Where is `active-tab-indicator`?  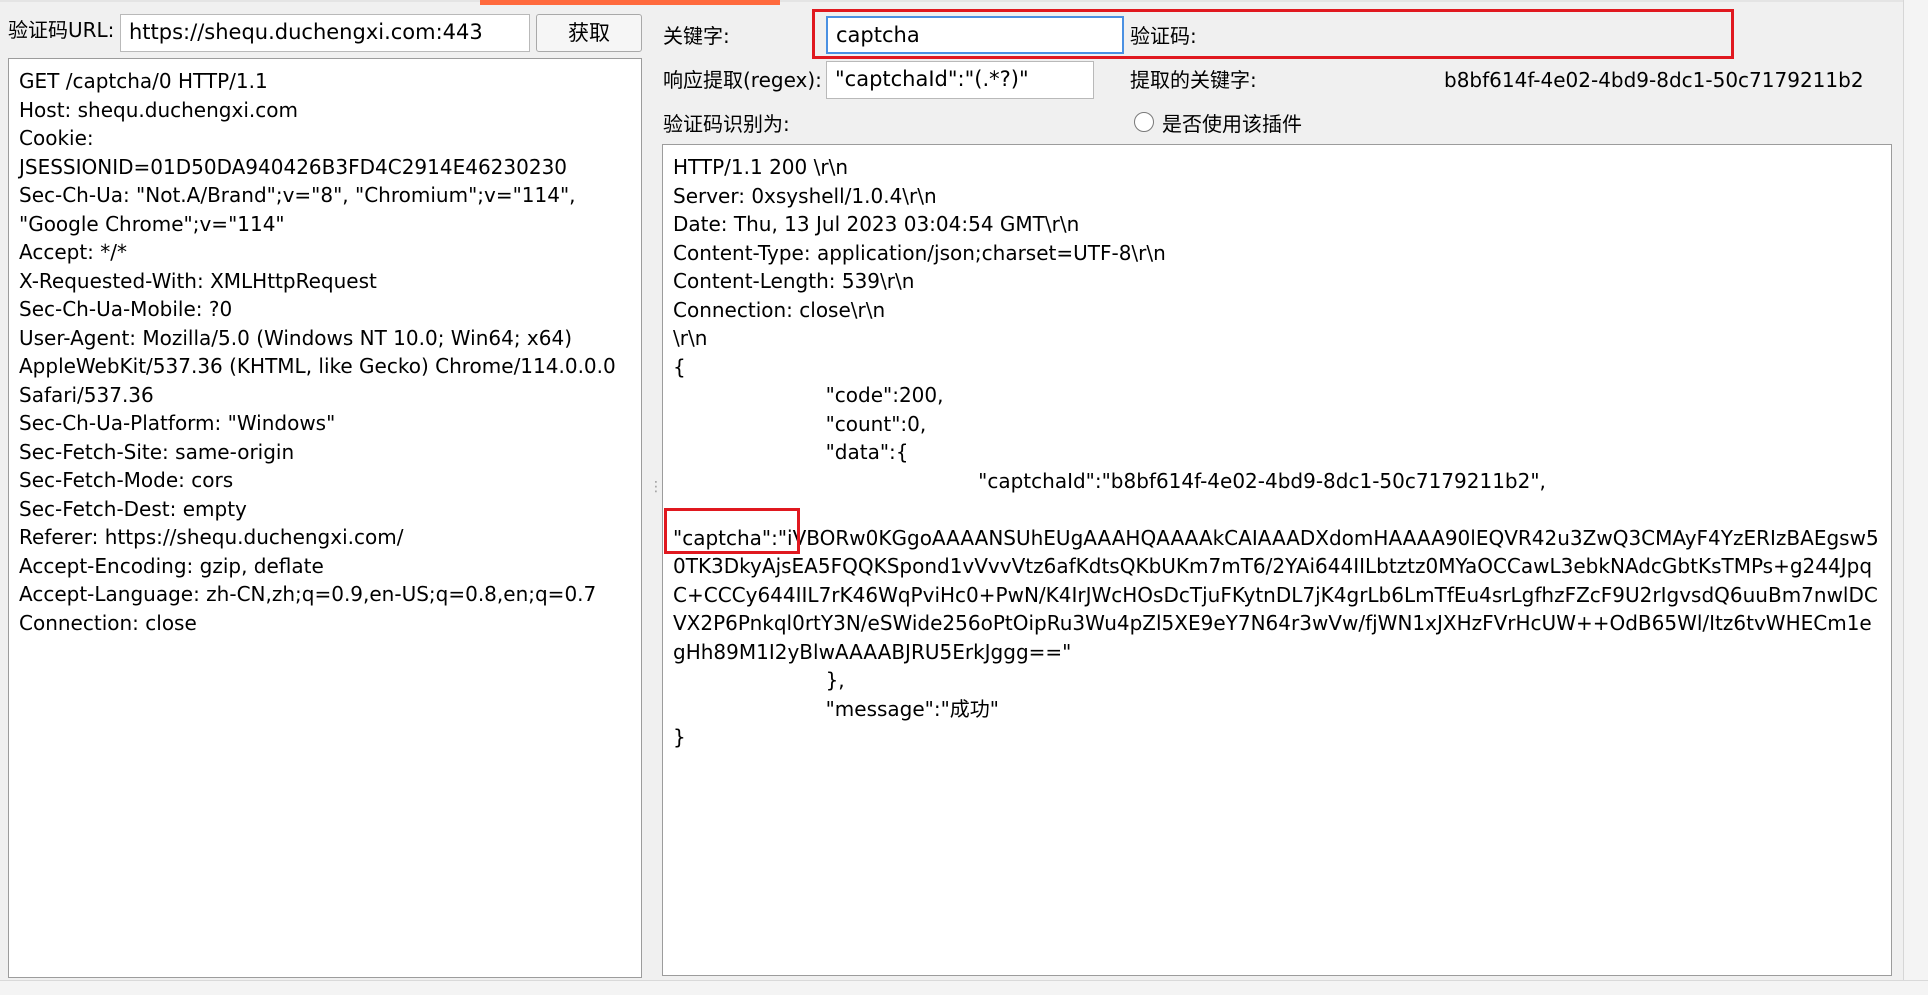
active-tab-indicator is located at coordinates (630, 2).